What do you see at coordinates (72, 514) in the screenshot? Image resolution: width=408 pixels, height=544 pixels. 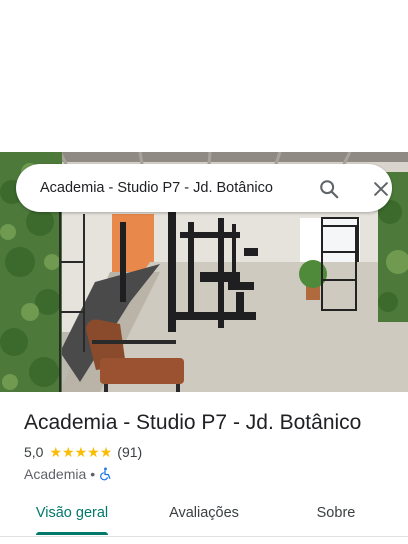 I see `tab-overview: Visão geral` at bounding box center [72, 514].